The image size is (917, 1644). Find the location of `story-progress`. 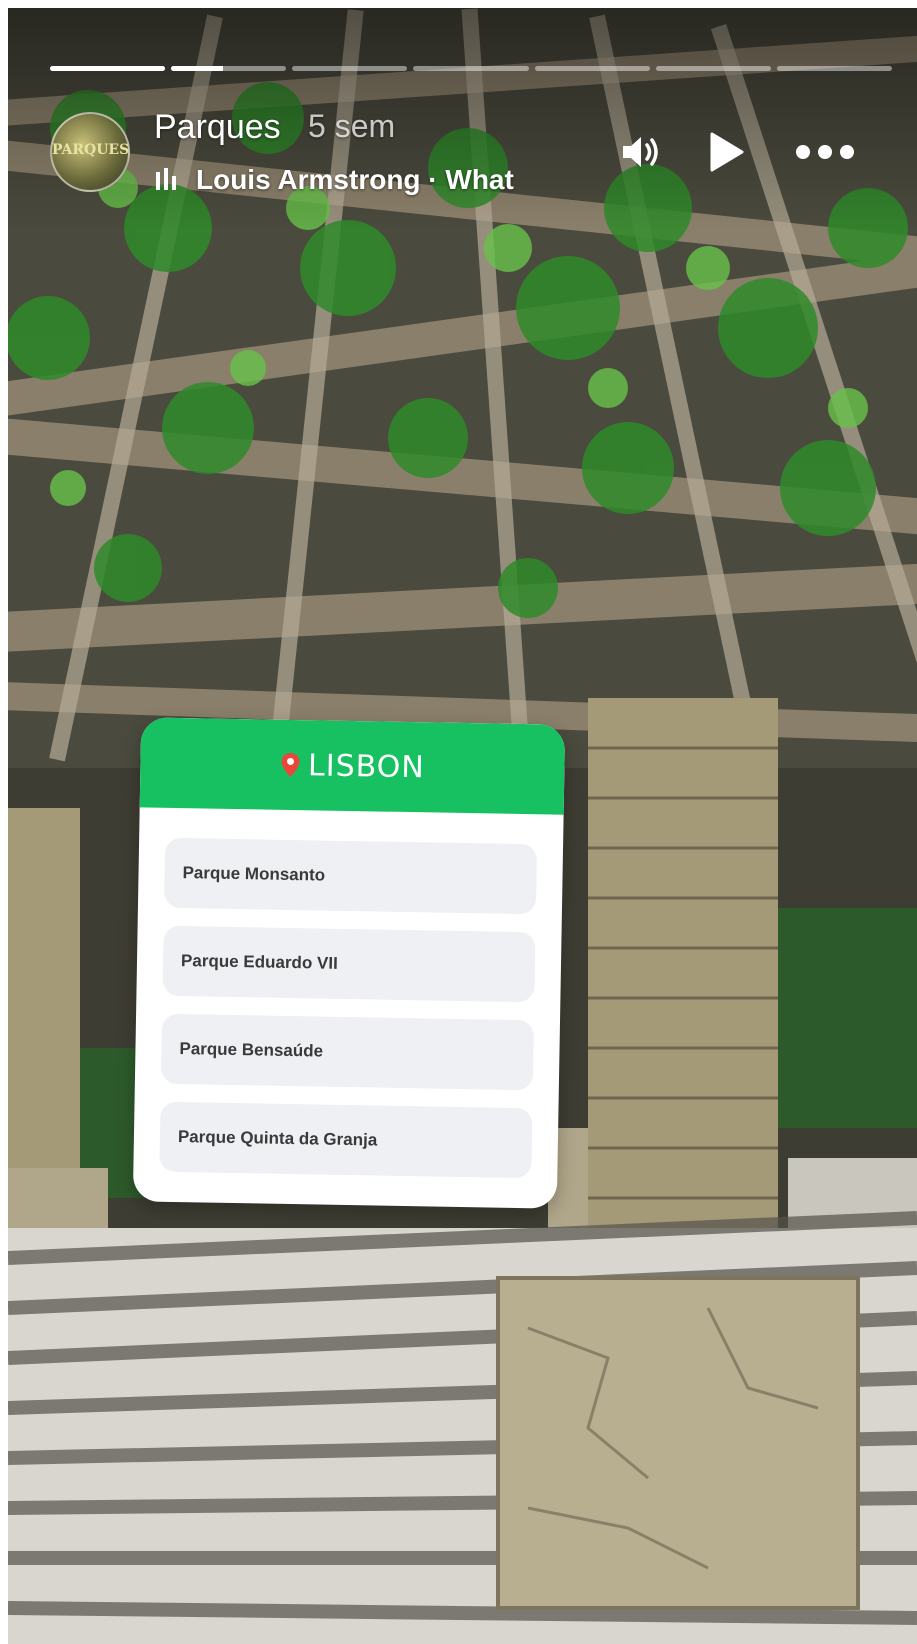

story-progress is located at coordinates (471, 68).